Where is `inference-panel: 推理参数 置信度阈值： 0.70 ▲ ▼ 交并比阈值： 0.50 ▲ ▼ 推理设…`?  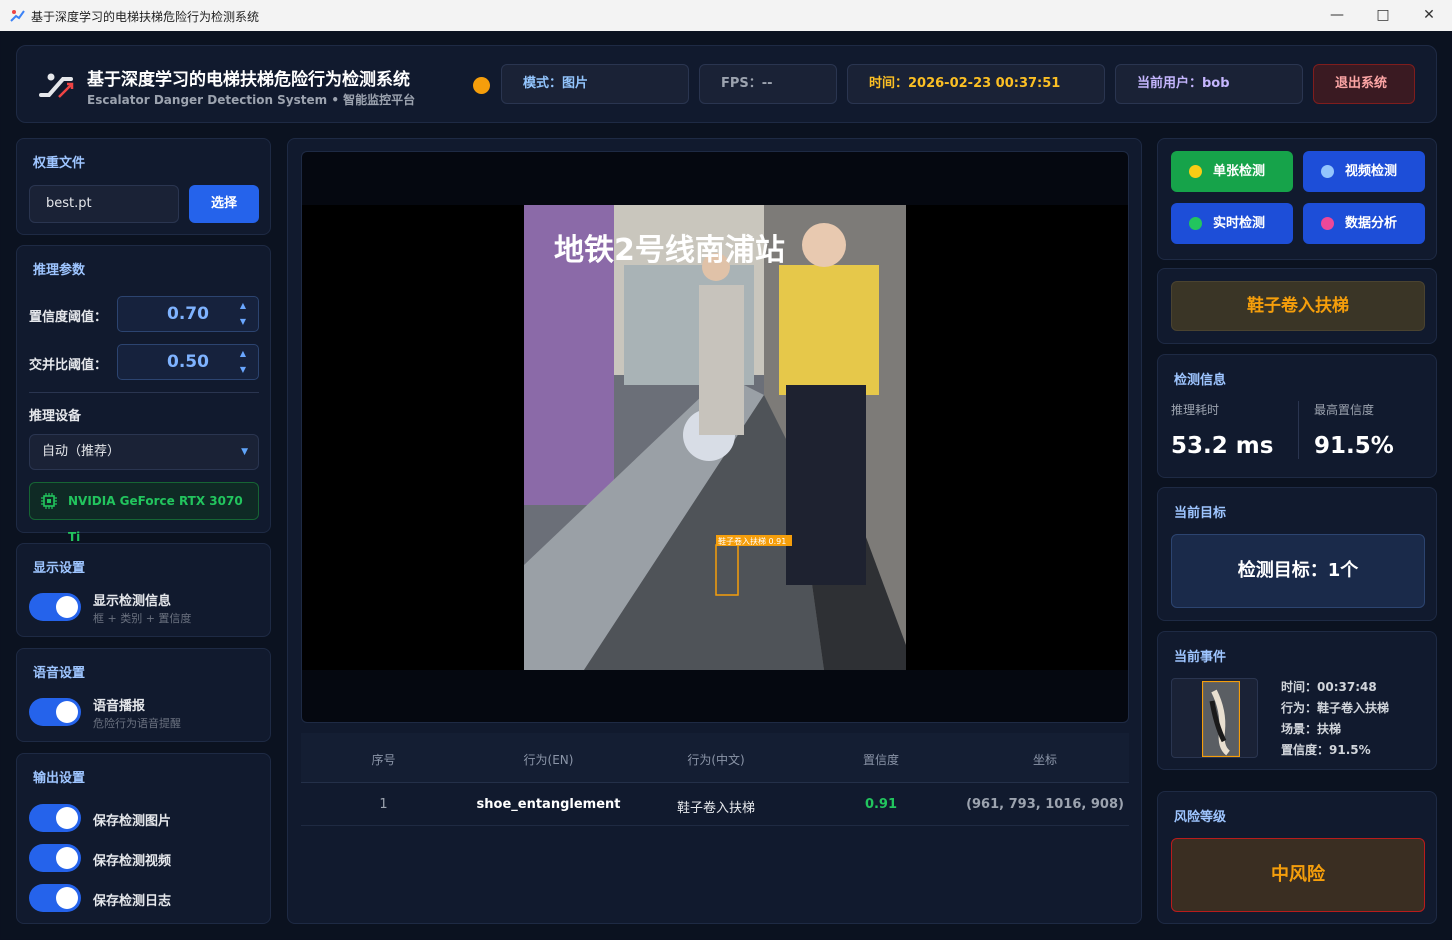 inference-panel: 推理参数 置信度阈值： 0.70 ▲ ▼ 交并比阈值： 0.50 ▲ ▼ 推理设… is located at coordinates (143, 394).